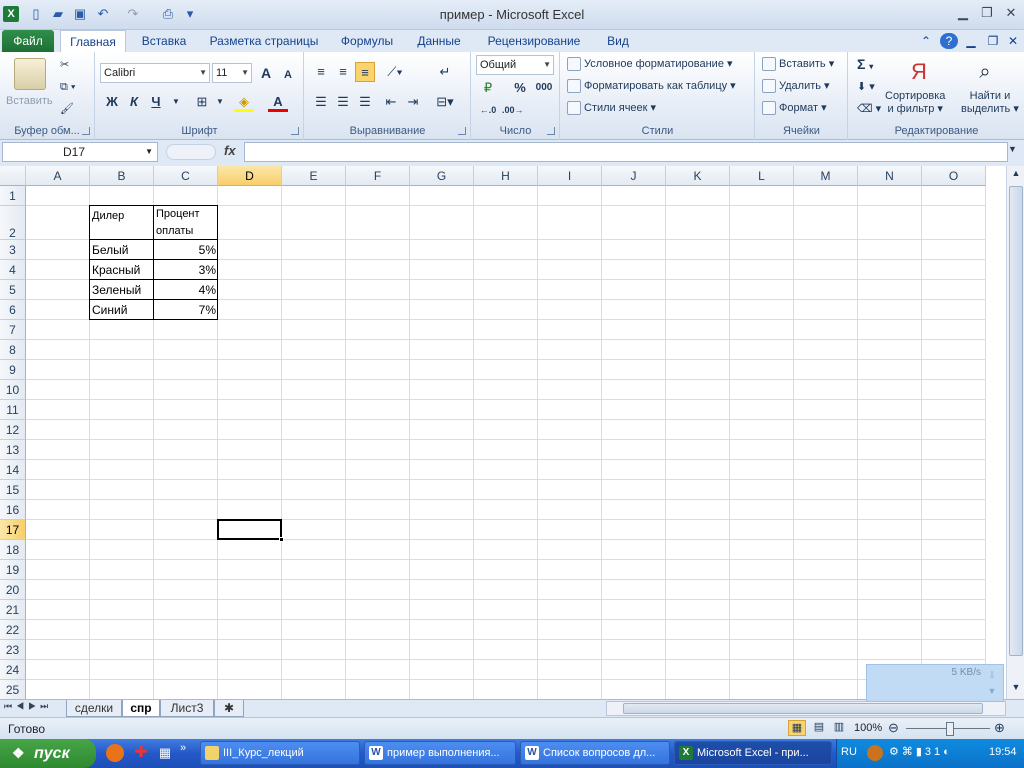 This screenshot has width=1024, height=768. I want to click on normal-view-icon: ▦, so click(797, 728).